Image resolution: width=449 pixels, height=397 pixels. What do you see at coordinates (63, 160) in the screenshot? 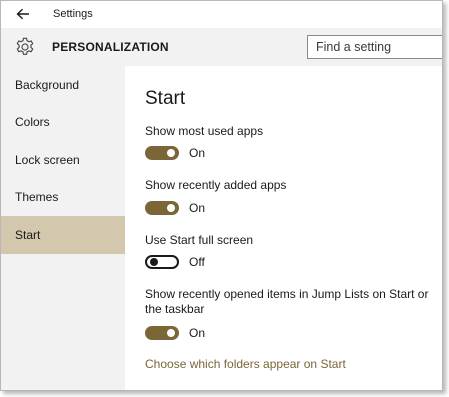
I see `sidebar-item-lock-screen: Lock screen` at bounding box center [63, 160].